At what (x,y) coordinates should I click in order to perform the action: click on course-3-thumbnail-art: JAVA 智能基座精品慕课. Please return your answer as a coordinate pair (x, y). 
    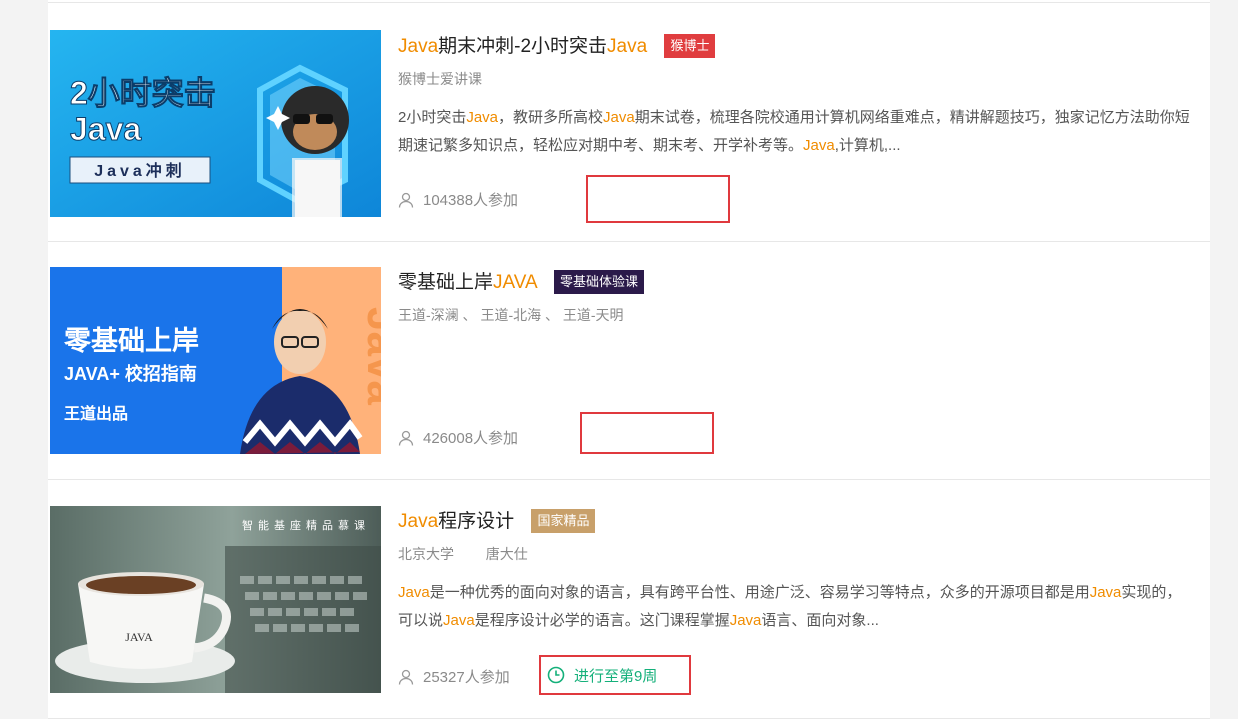
    Looking at the image, I should click on (215, 599).